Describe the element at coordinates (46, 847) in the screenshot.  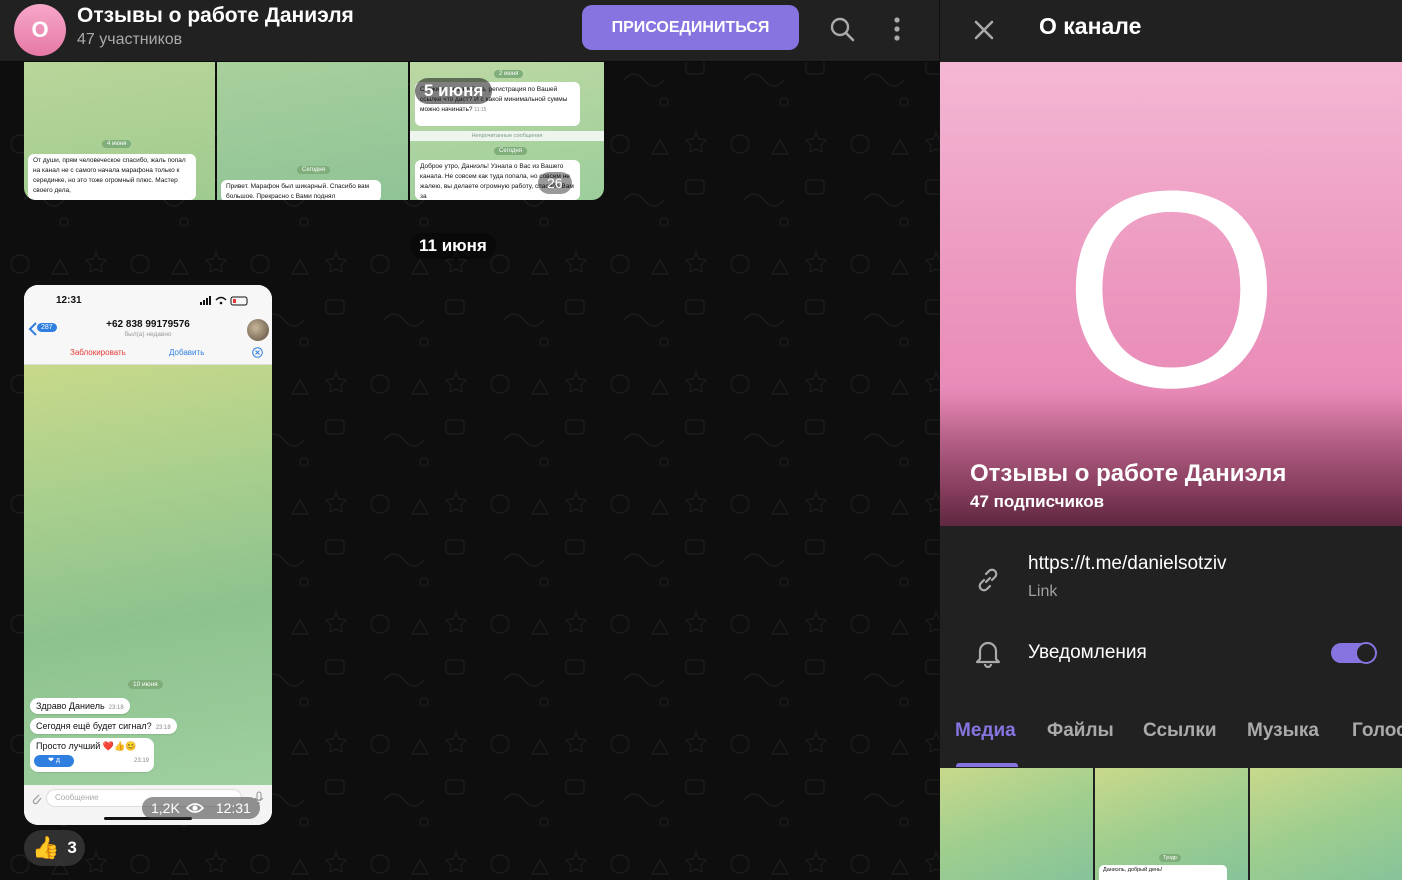
I see `thumbs-up-icon: 👍` at that location.